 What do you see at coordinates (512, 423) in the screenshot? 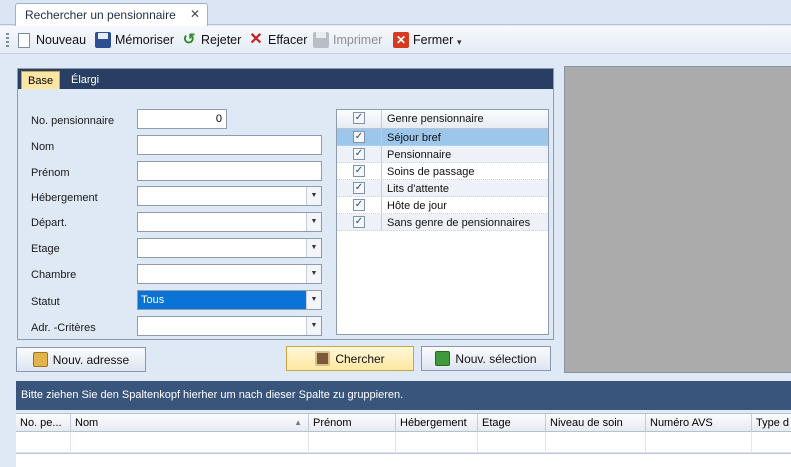
I see `column-header-floor: Etage` at bounding box center [512, 423].